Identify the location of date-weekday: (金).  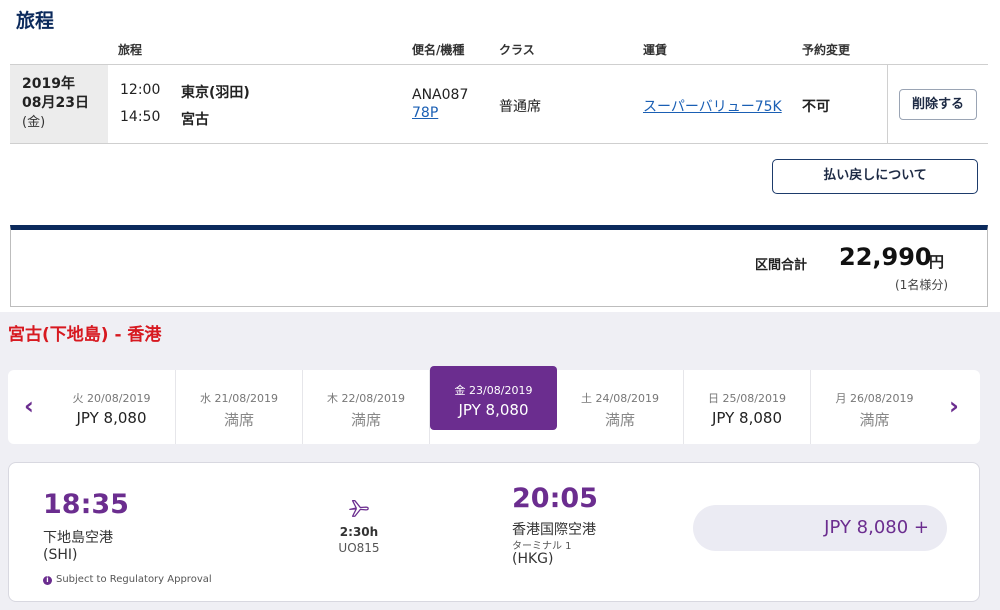
(34, 122).